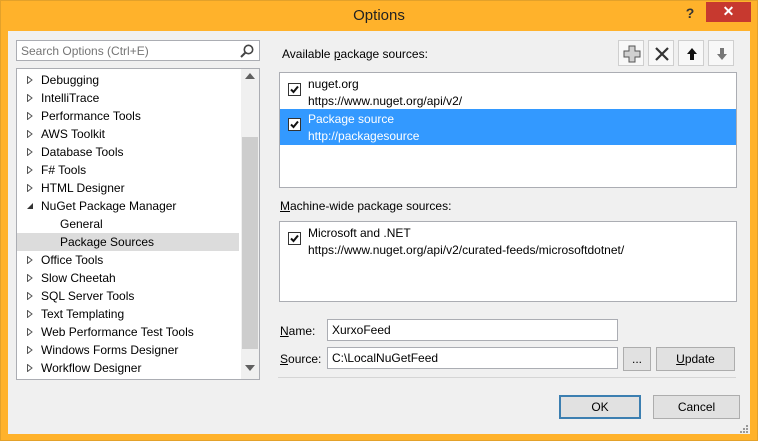 Image resolution: width=758 pixels, height=441 pixels. Describe the element at coordinates (117, 332) in the screenshot. I see `tree-item-label: Web Performance Test Tools` at that location.